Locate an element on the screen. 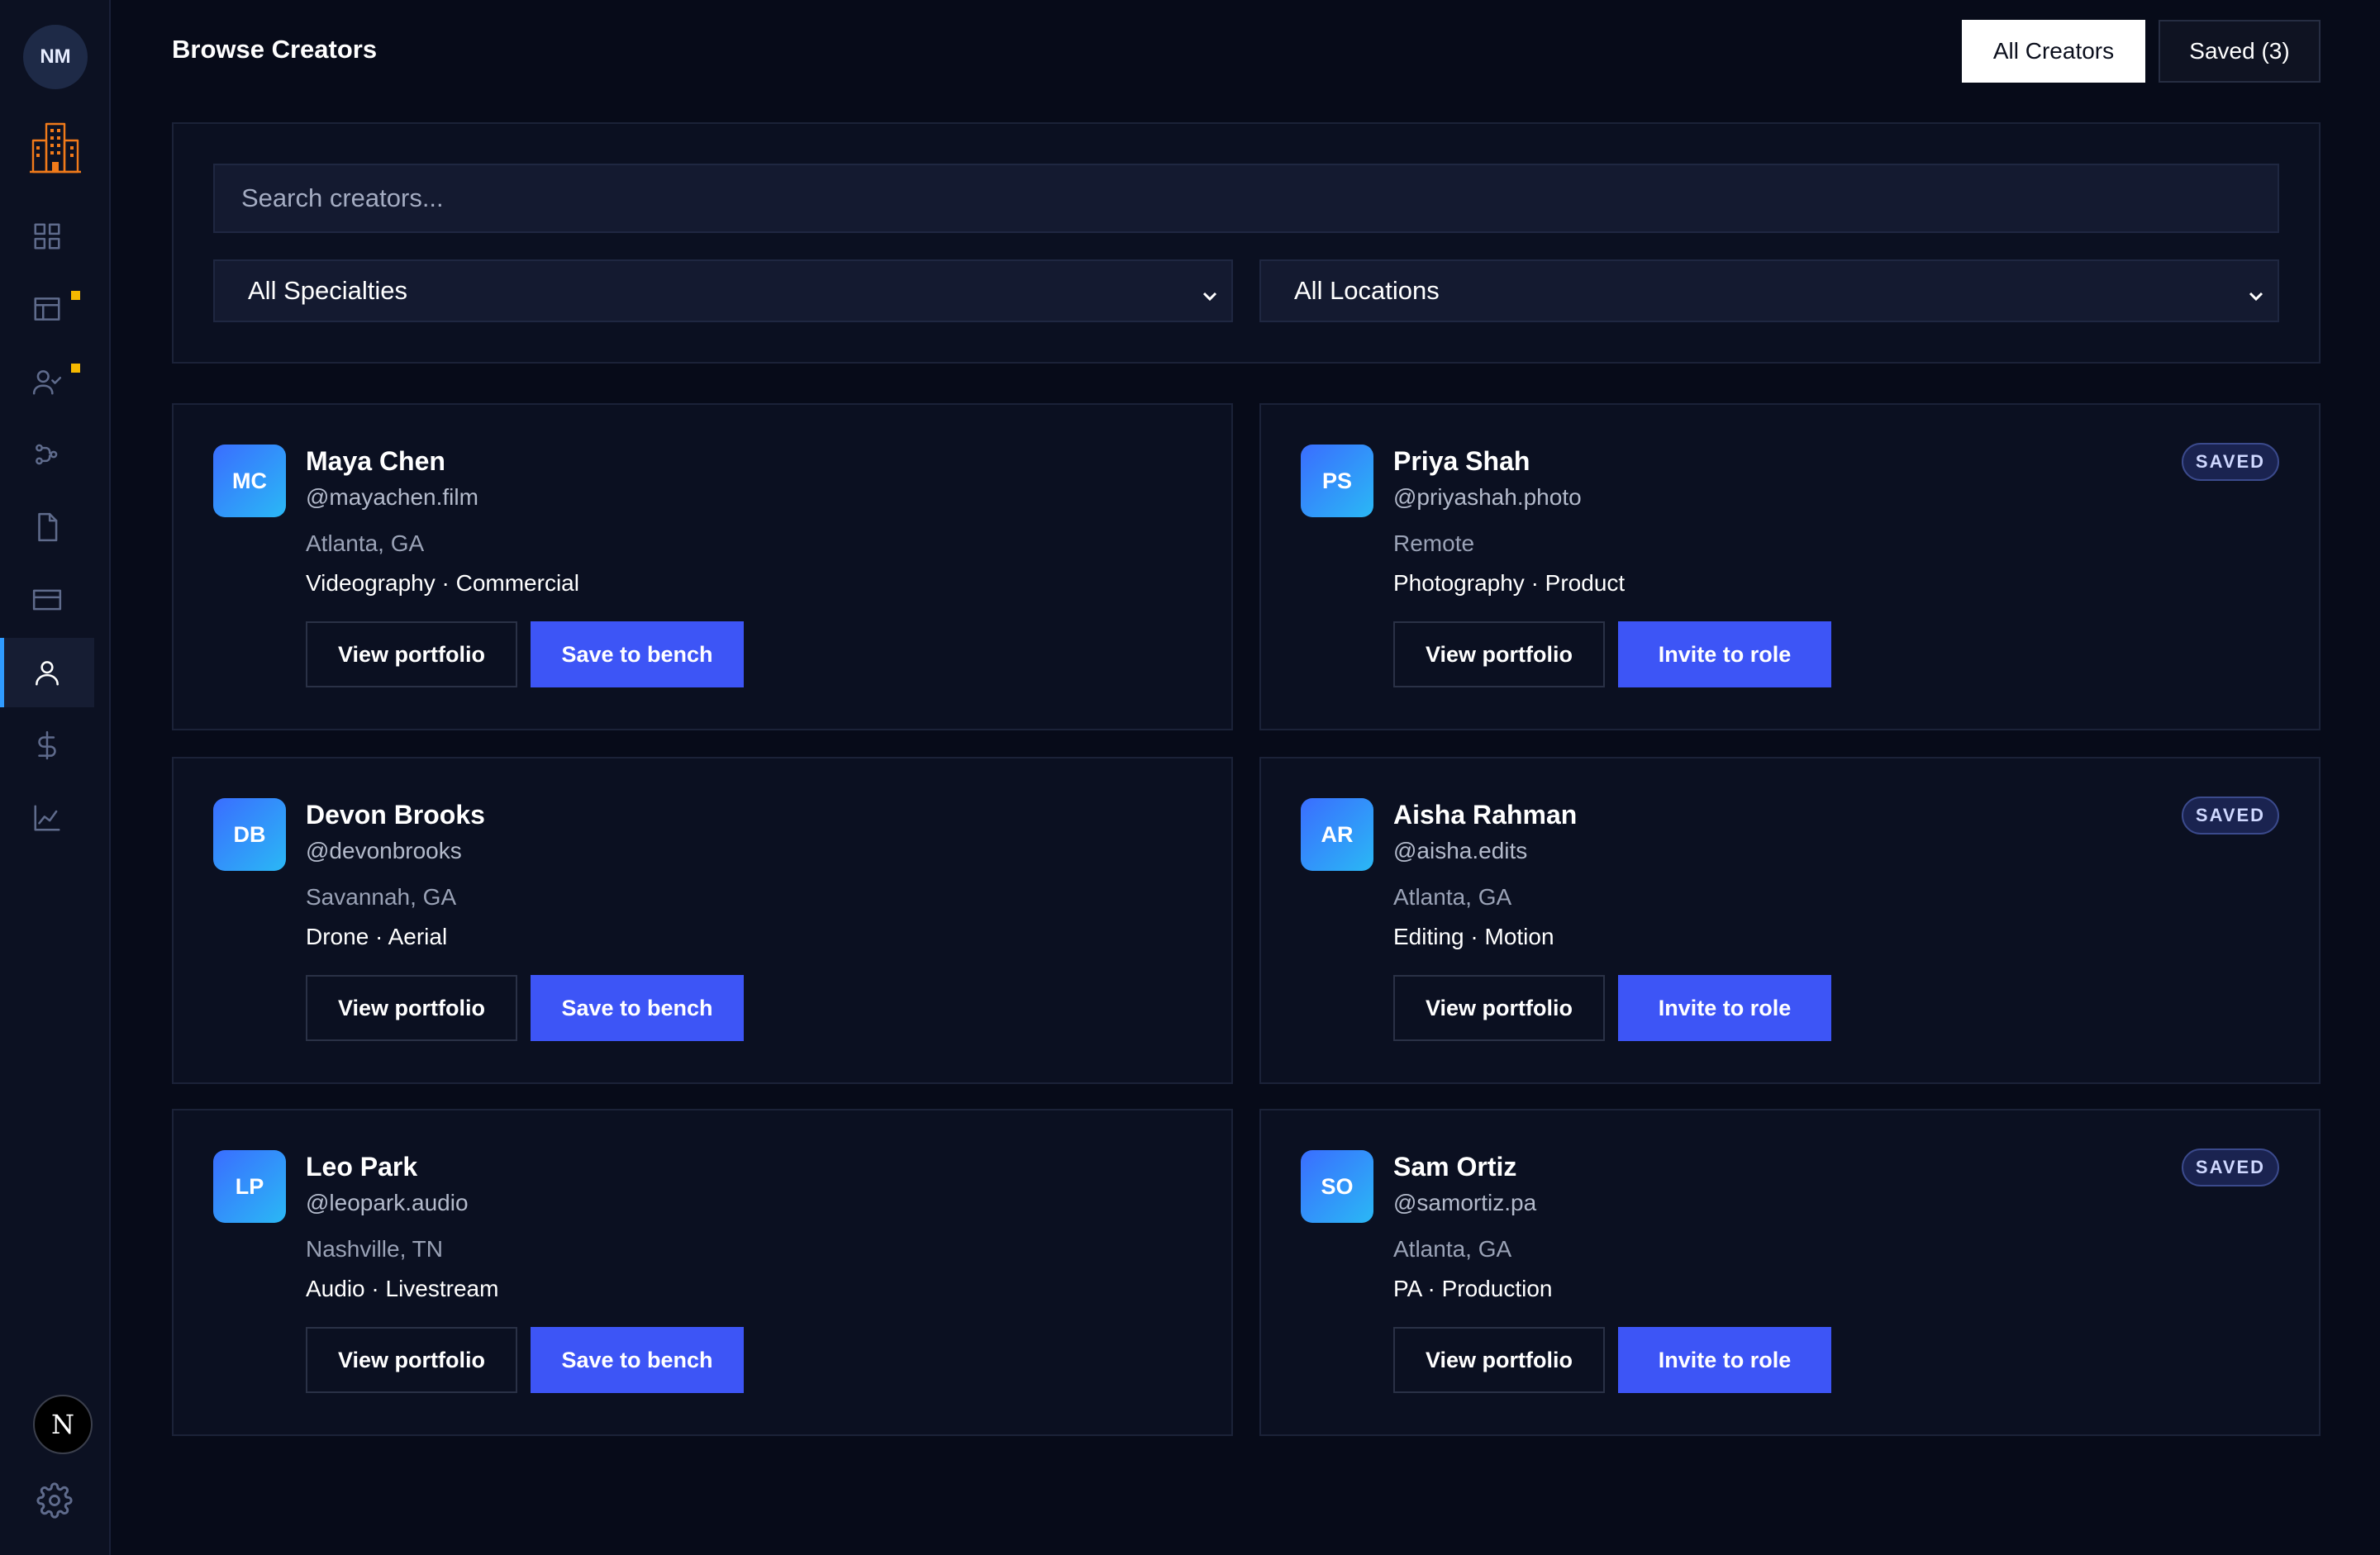  creator-handle: @aisha.edits is located at coordinates (1460, 850).